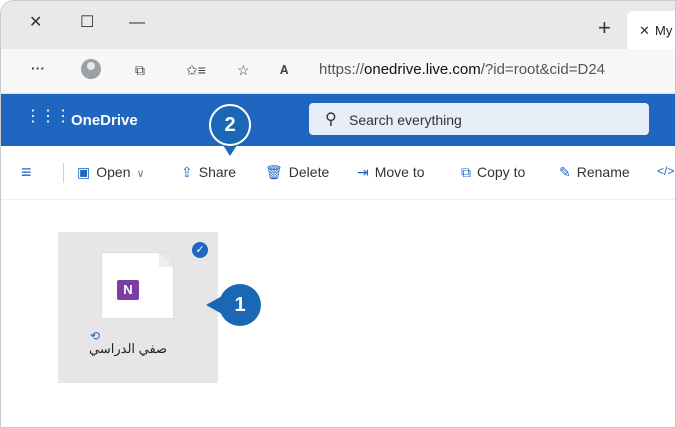 The width and height of the screenshot is (676, 428). Describe the element at coordinates (479, 119) in the screenshot. I see `search-box: ⚲ Search everything` at that location.